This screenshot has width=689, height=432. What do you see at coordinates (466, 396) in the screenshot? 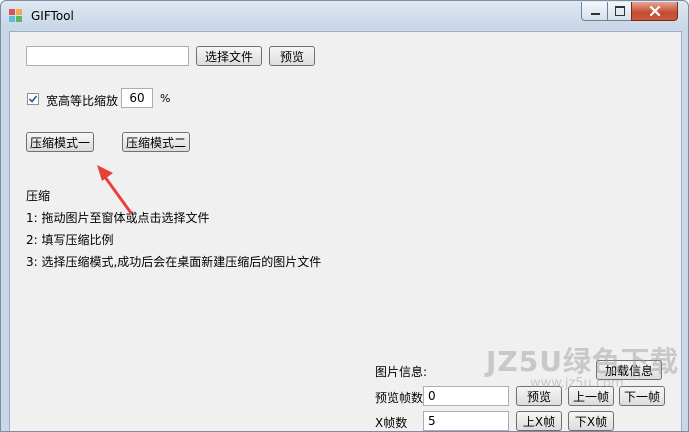
I see `preview-frames-input` at bounding box center [466, 396].